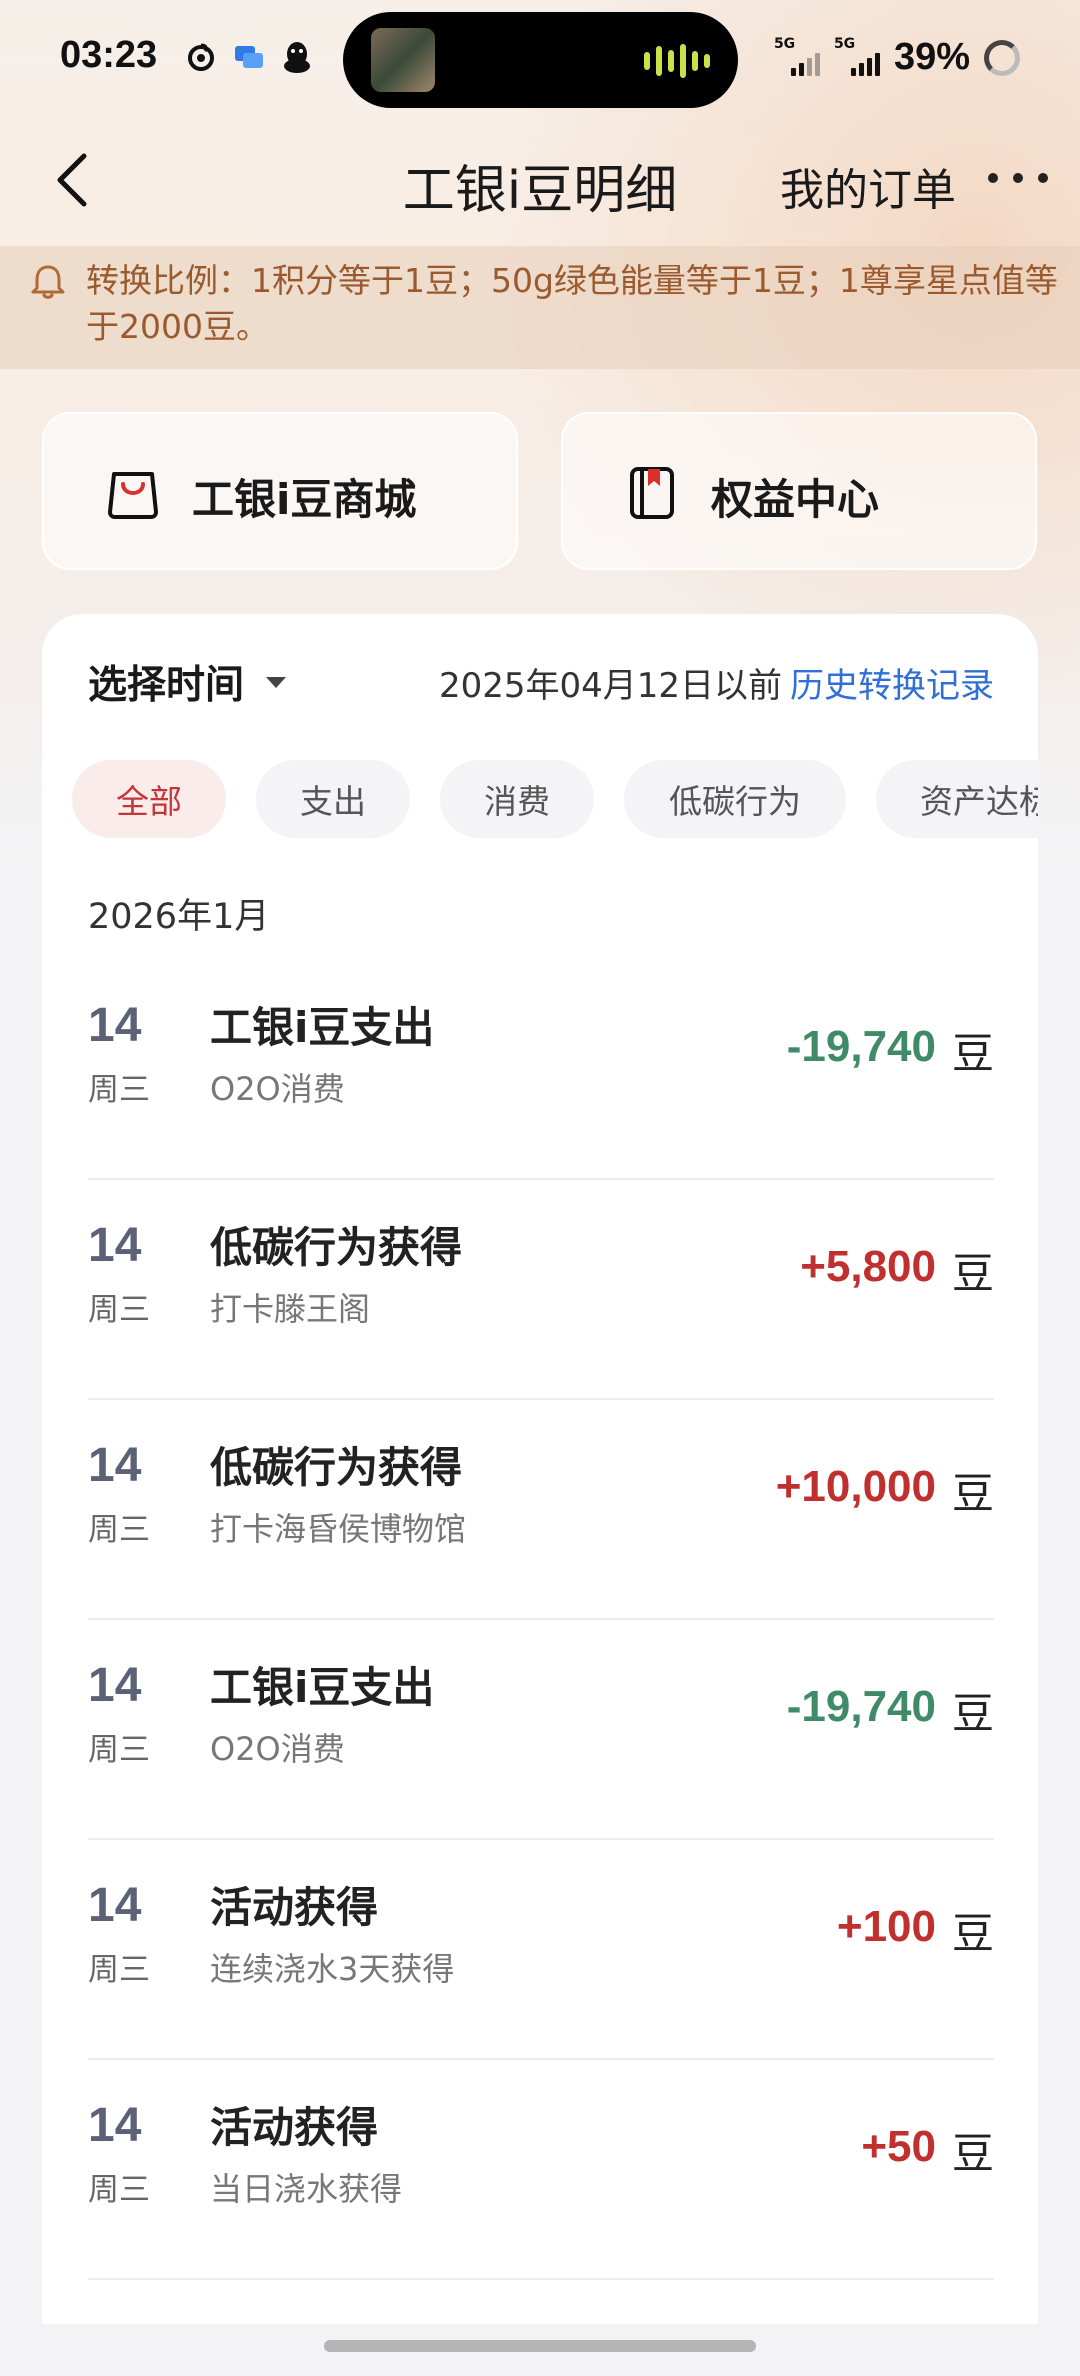 Image resolution: width=1080 pixels, height=2376 pixels. What do you see at coordinates (610, 686) in the screenshot?
I see `date-note-text: 2025年04月12日以前` at bounding box center [610, 686].